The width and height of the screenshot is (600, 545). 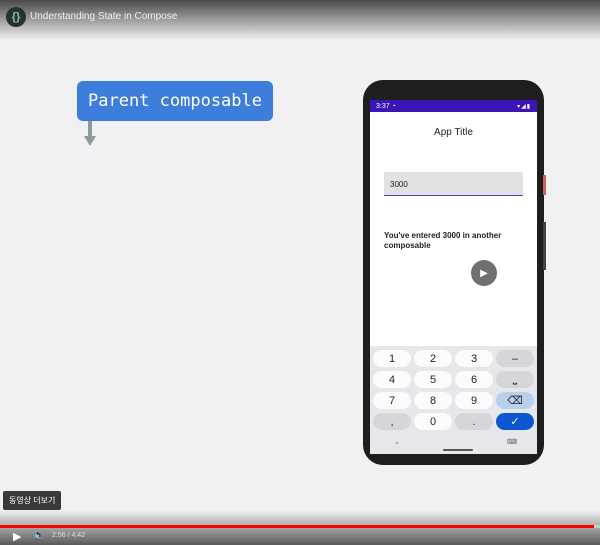 What do you see at coordinates (433, 379) in the screenshot?
I see `key-5: 5` at bounding box center [433, 379].